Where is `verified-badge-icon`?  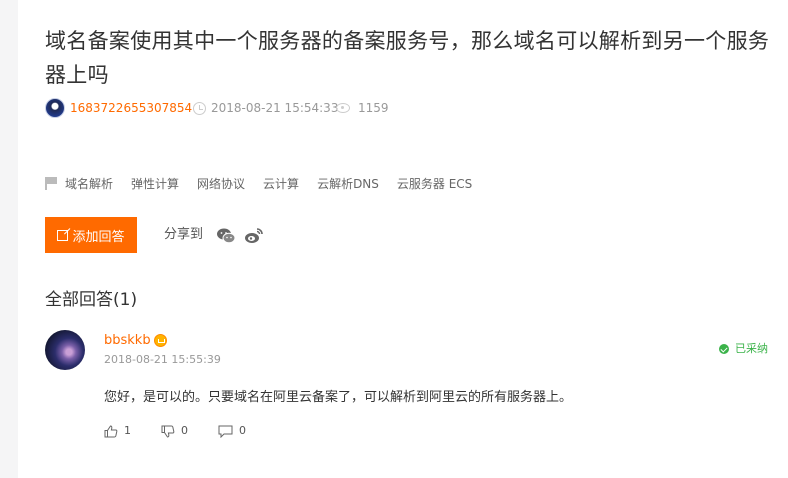 verified-badge-icon is located at coordinates (160, 340).